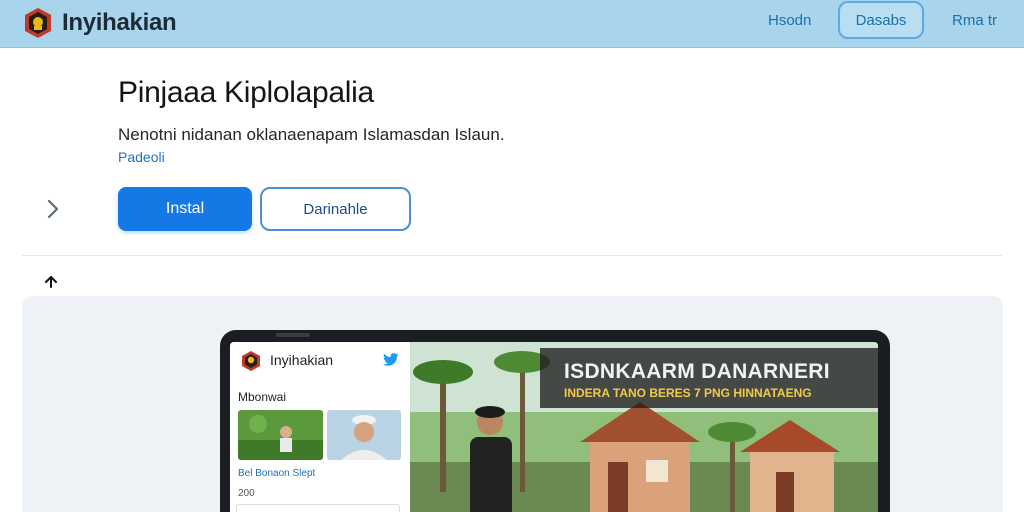  I want to click on app-logo-icon, so click(251, 361).